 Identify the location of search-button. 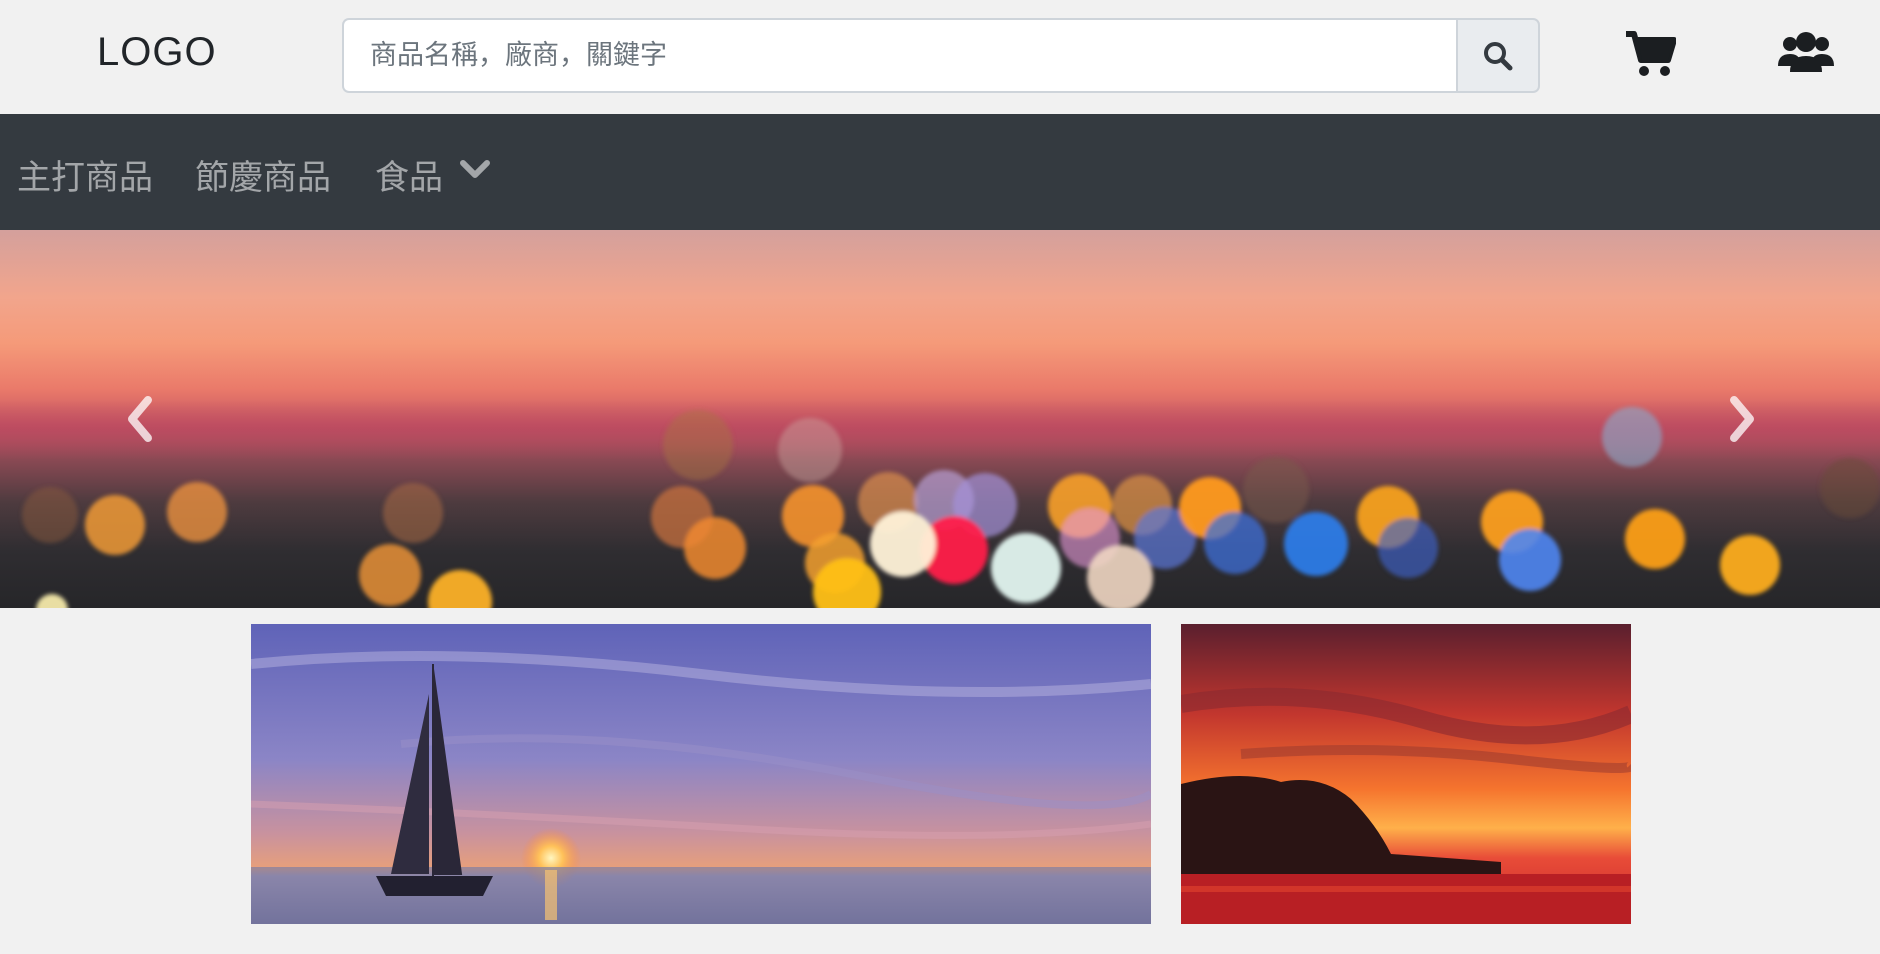
(1498, 55).